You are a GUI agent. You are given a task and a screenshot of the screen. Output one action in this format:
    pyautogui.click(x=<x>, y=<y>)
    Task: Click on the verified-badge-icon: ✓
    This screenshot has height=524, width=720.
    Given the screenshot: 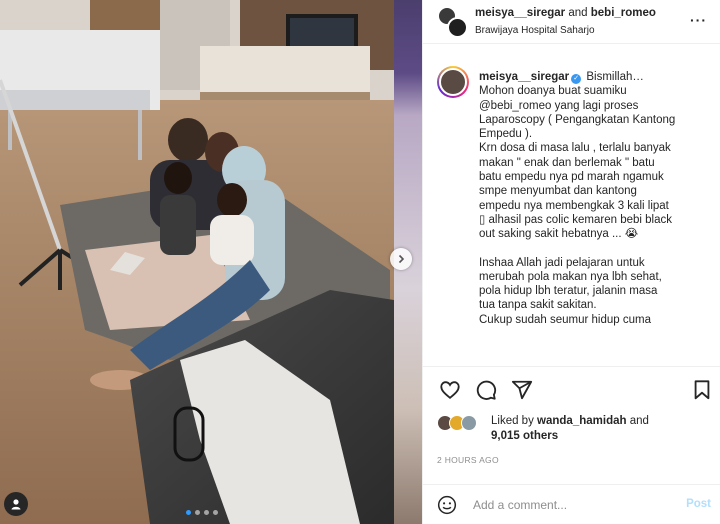 What is the action you would take?
    pyautogui.click(x=576, y=79)
    